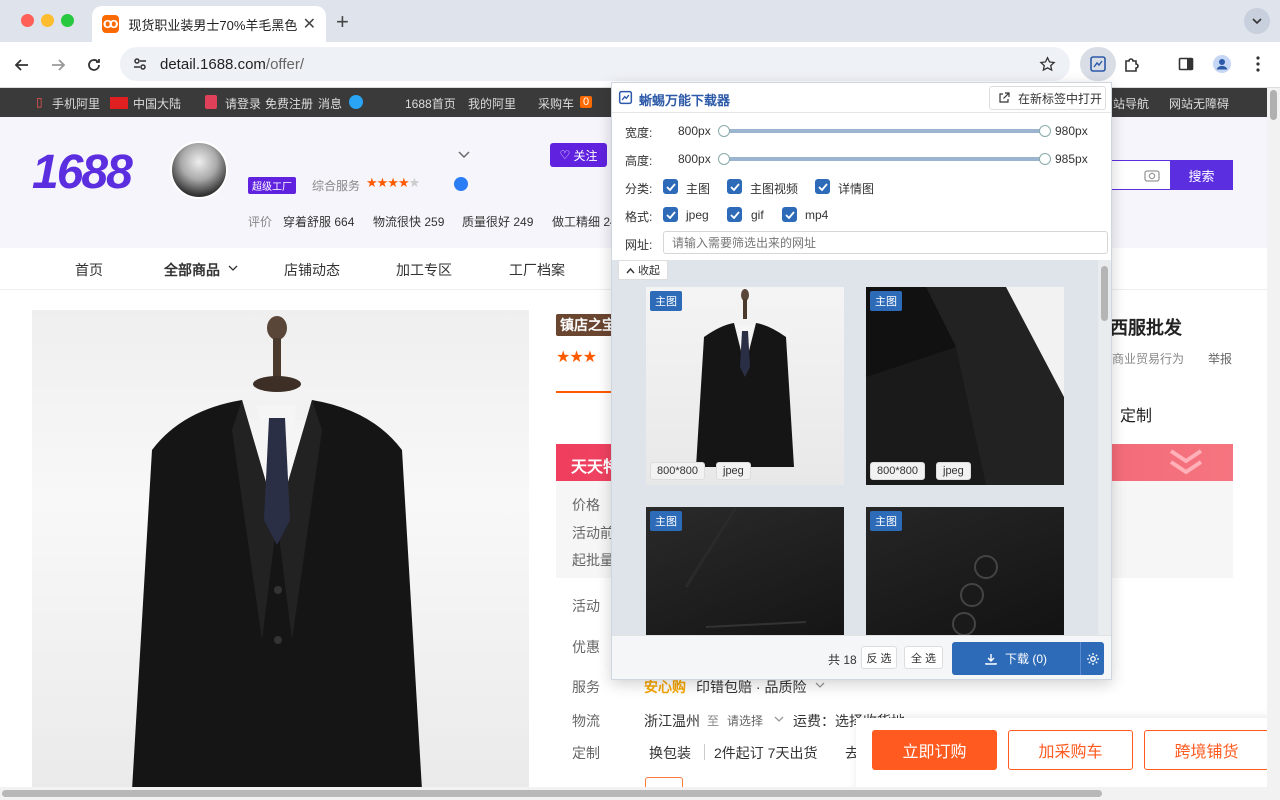 This screenshot has width=1280, height=800. I want to click on topbar-region-link: 中国大陆, so click(157, 103).